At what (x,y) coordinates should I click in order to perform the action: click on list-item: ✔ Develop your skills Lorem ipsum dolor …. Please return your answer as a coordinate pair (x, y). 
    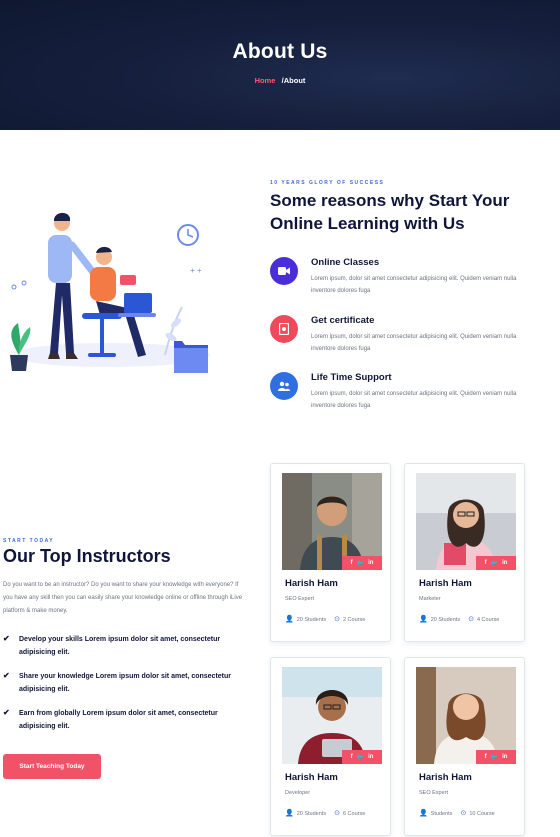
    Looking at the image, I should click on (123, 646).